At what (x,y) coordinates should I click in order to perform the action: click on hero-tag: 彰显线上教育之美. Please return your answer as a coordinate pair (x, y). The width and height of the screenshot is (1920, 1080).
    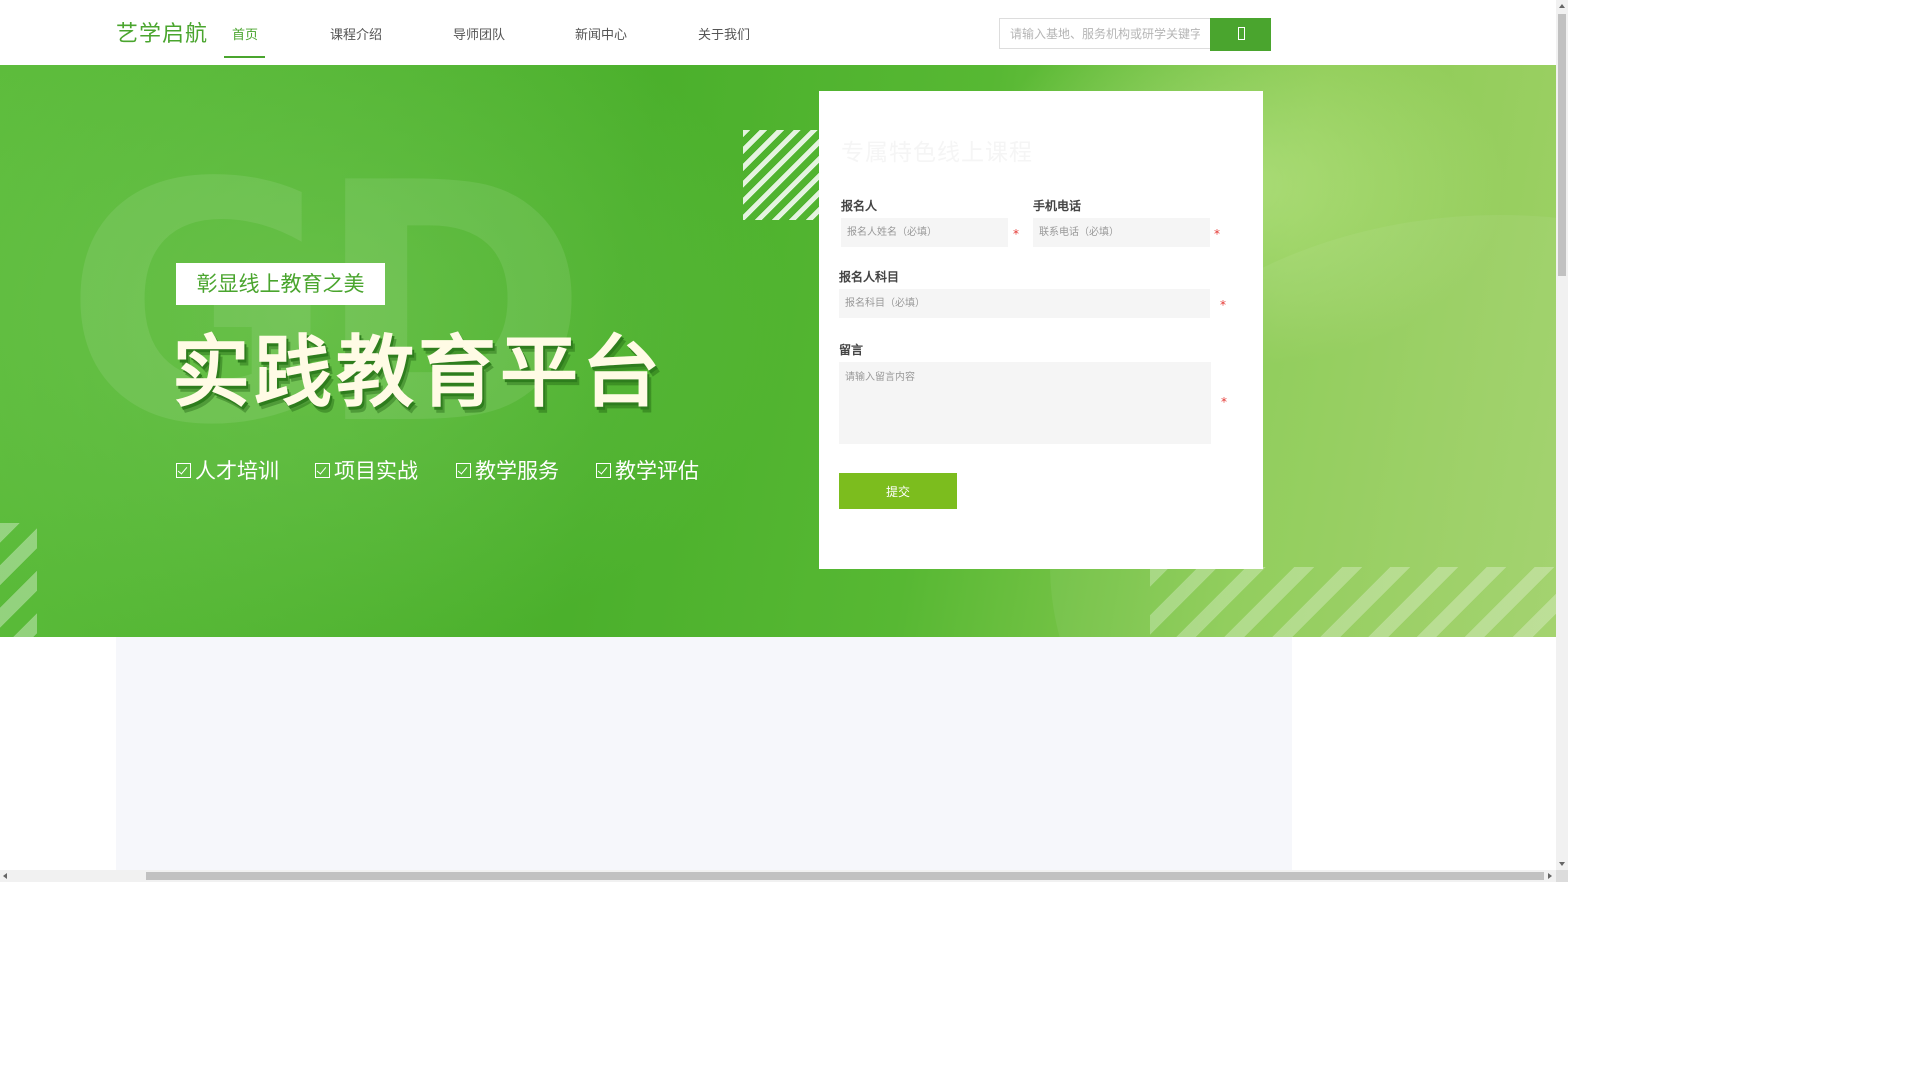
    Looking at the image, I should click on (280, 284).